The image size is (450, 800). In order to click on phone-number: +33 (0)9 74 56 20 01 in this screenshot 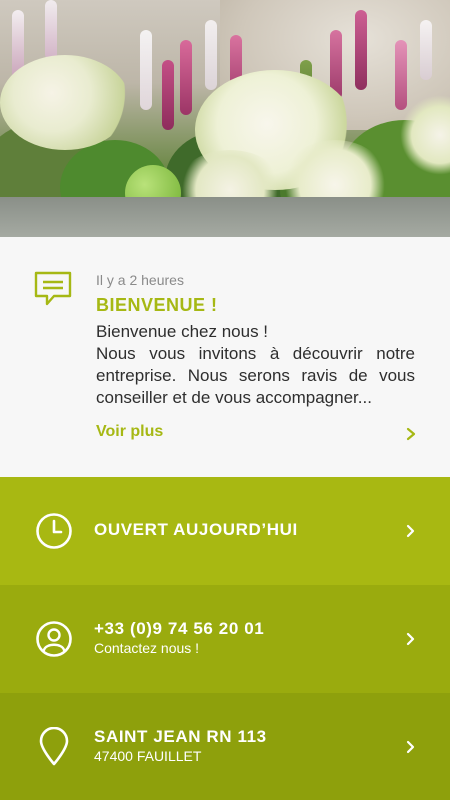, I will do `click(179, 629)`.